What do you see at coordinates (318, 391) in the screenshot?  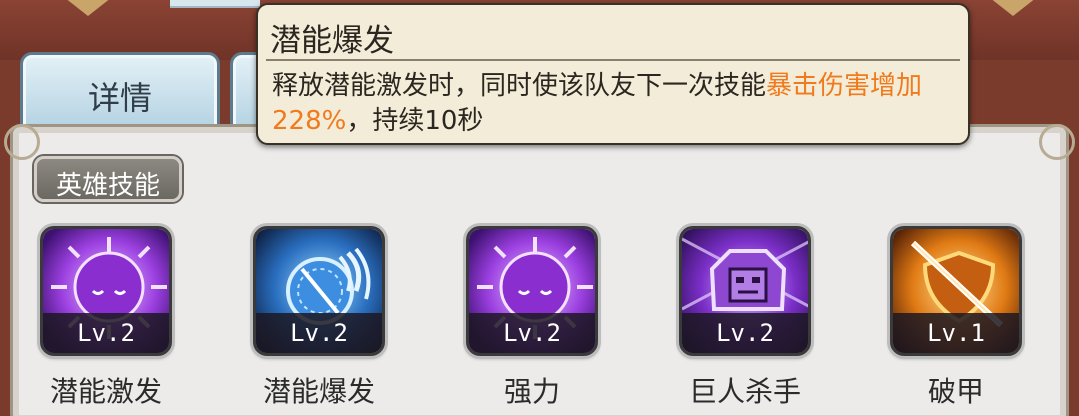 I see `skill-name-2: 潜能爆发` at bounding box center [318, 391].